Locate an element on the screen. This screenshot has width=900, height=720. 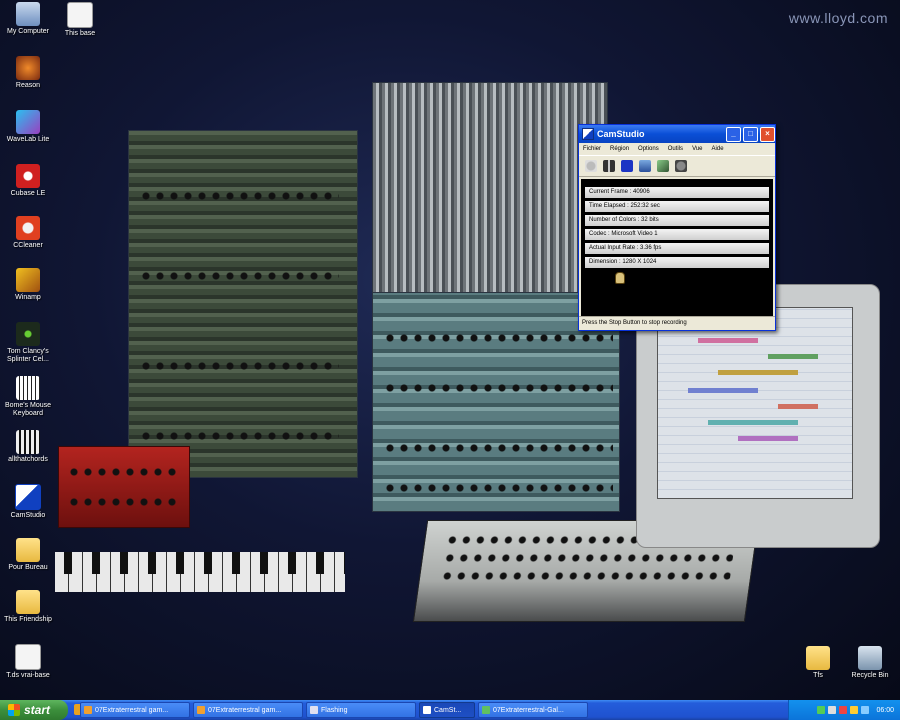
clock: 06:00 is located at coordinates (885, 710).